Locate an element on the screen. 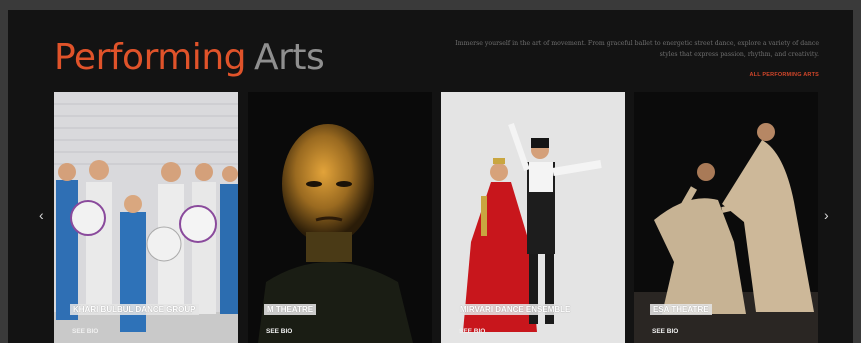  section-title-primary: Performing is located at coordinates (150, 57).